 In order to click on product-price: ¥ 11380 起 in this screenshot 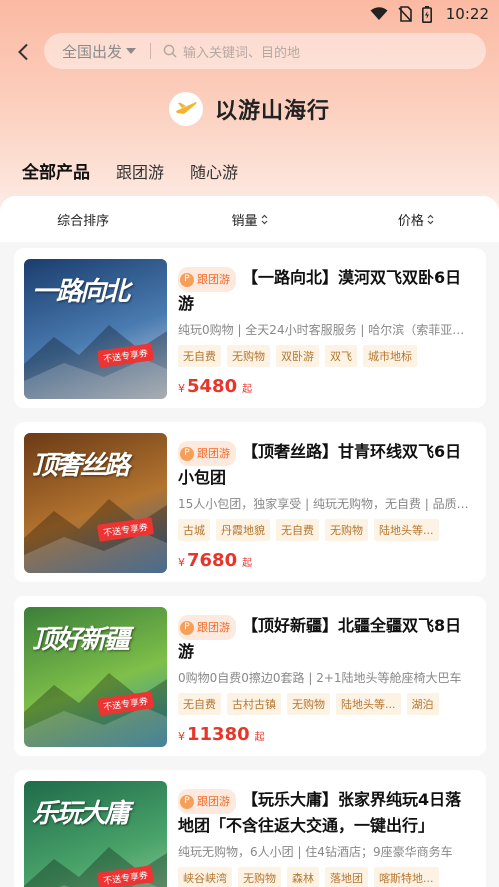, I will do `click(327, 734)`.